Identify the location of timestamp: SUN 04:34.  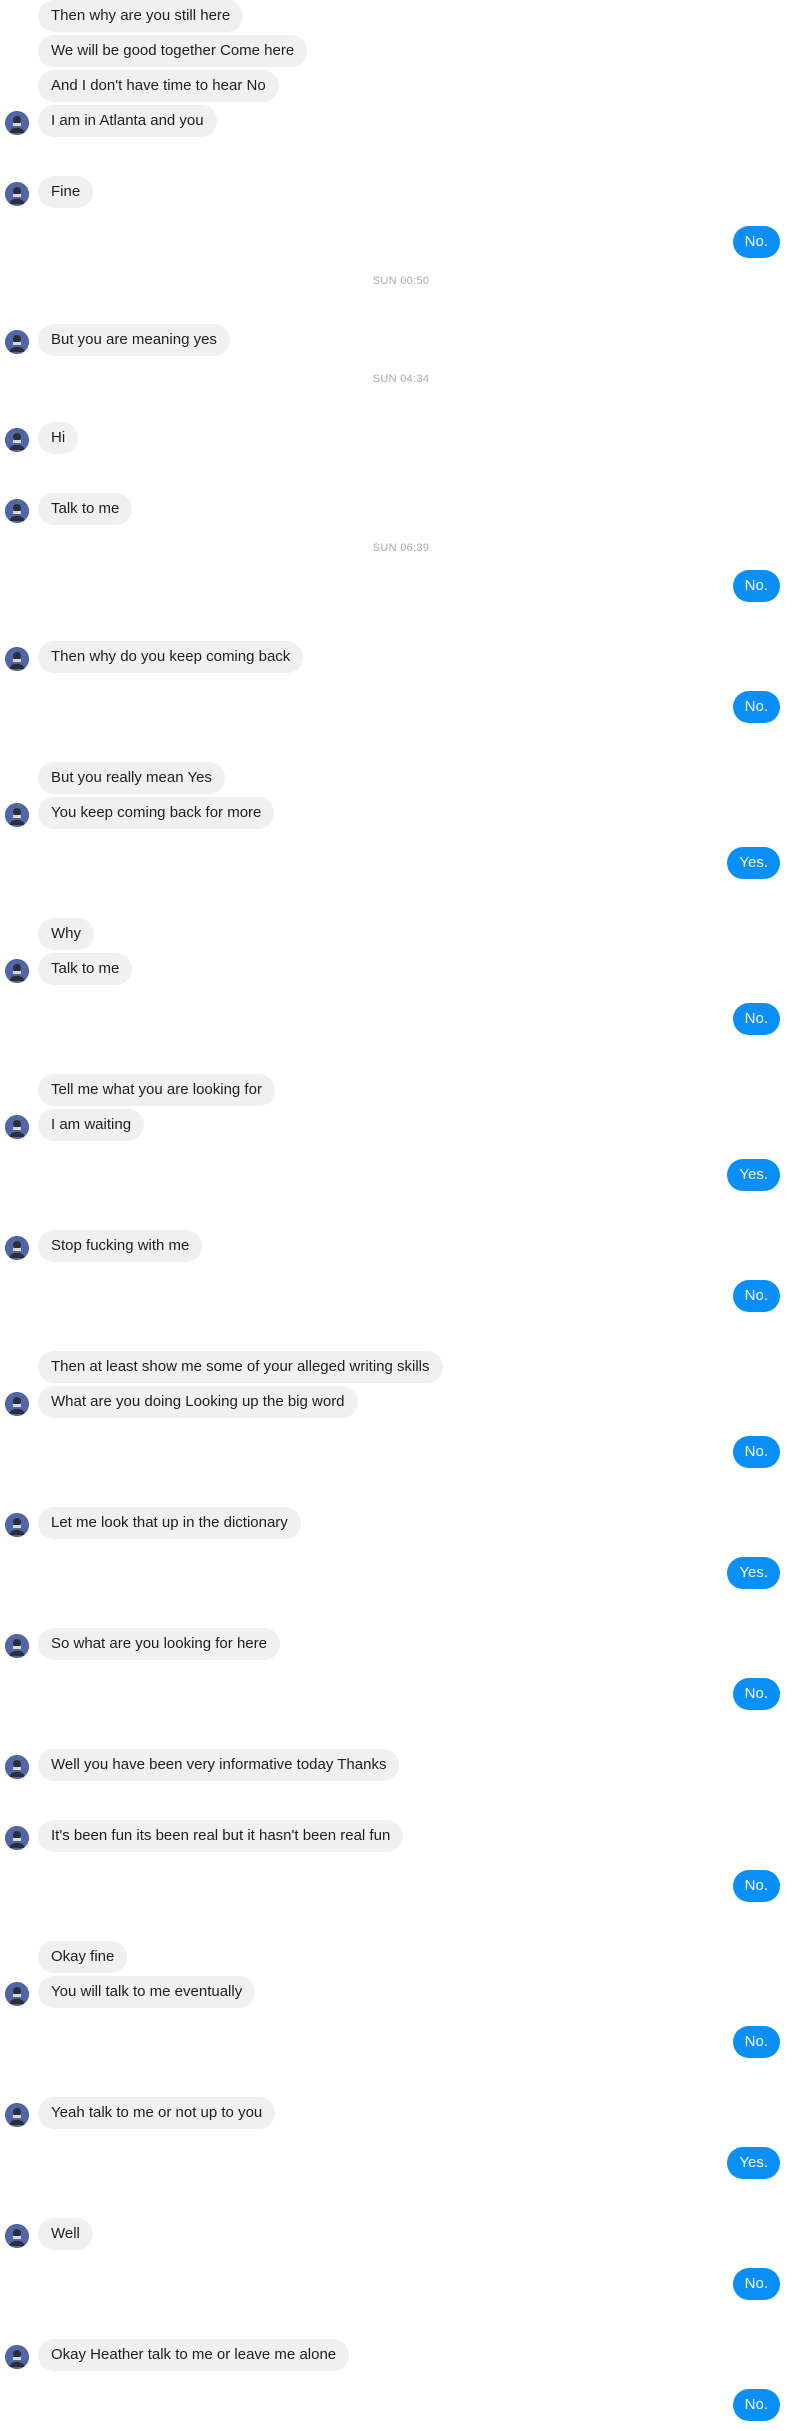
(401, 379).